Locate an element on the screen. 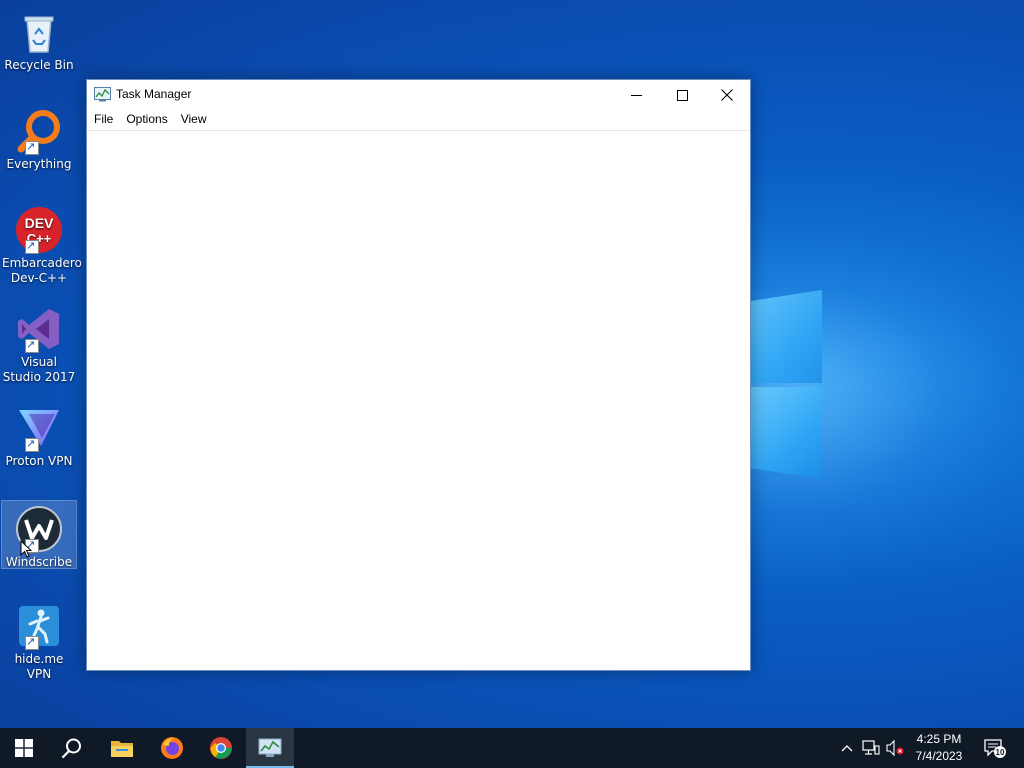  chrome-icon is located at coordinates (221, 748).